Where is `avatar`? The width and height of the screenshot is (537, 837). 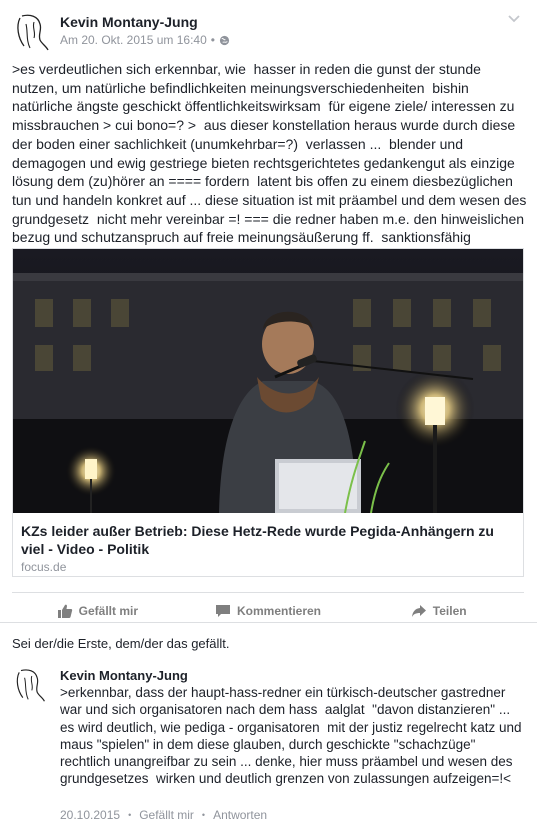 avatar is located at coordinates (32, 32).